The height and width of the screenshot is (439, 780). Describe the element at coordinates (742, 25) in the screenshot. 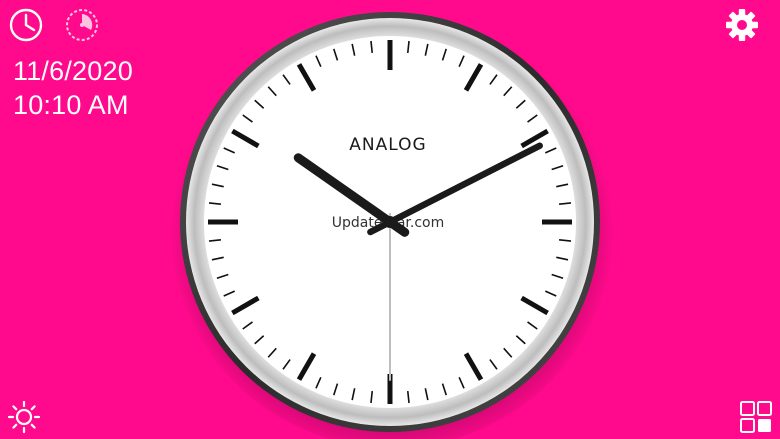

I see `gear-icon` at that location.